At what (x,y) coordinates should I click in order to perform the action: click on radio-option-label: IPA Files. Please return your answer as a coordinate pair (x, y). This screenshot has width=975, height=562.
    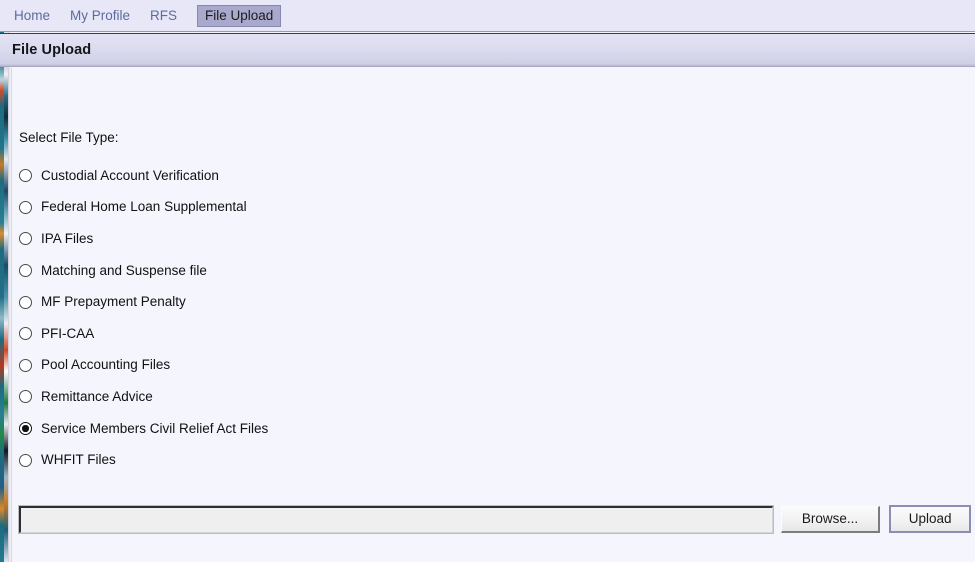
    Looking at the image, I should click on (67, 238).